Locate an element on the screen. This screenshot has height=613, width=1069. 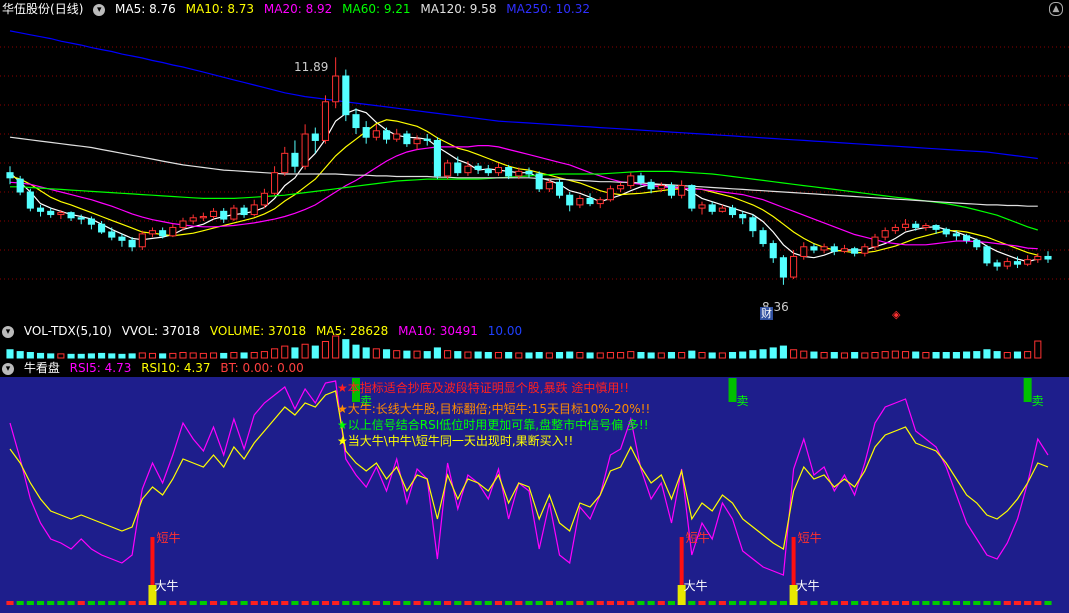
bt2-legend: : 0.00 is located at coordinates (286, 368).